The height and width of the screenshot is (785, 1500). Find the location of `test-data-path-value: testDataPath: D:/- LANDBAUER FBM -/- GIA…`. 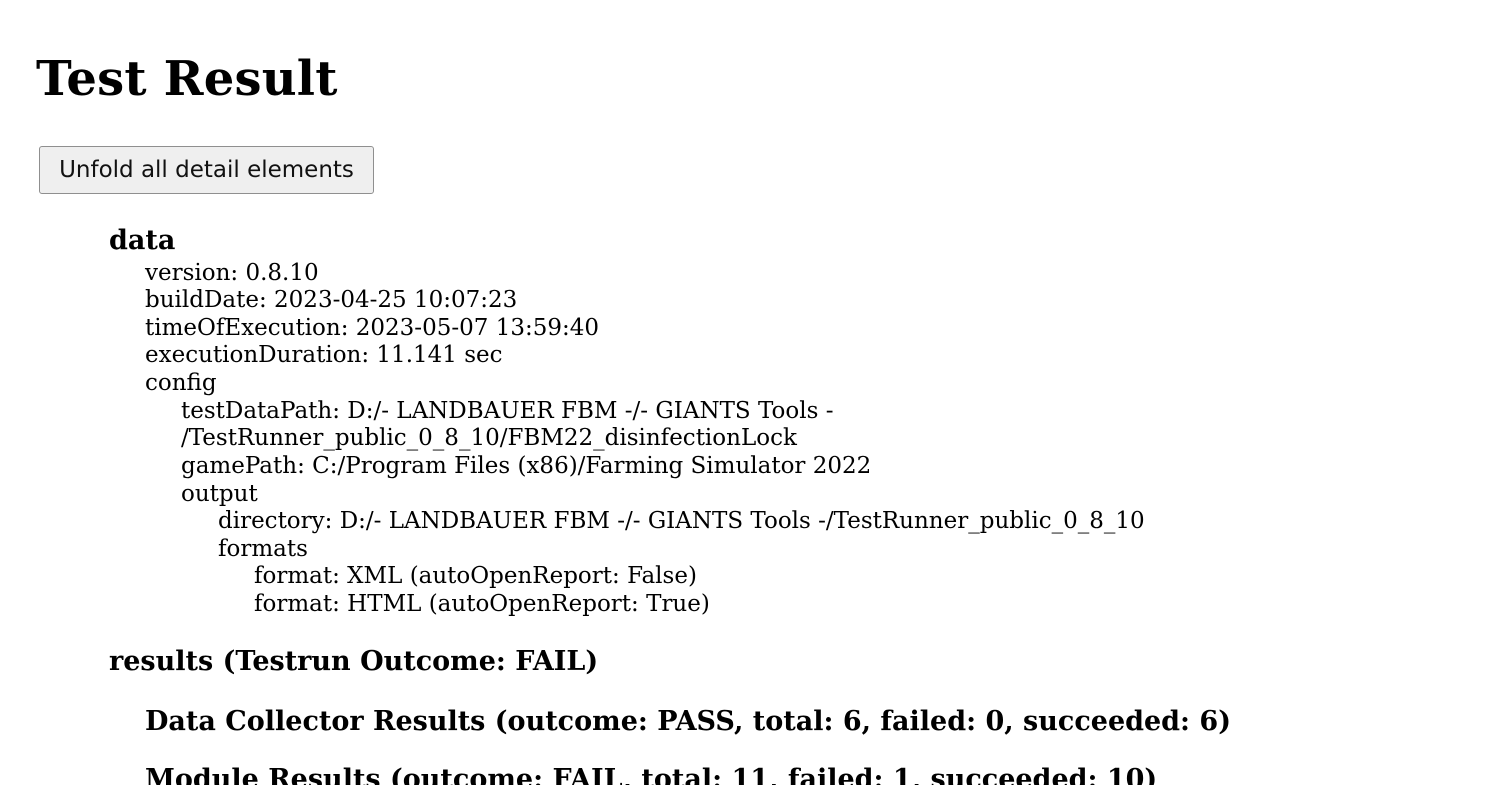

test-data-path-value: testDataPath: D:/- LANDBAUER FBM -/- GIA… is located at coordinates (507, 411).